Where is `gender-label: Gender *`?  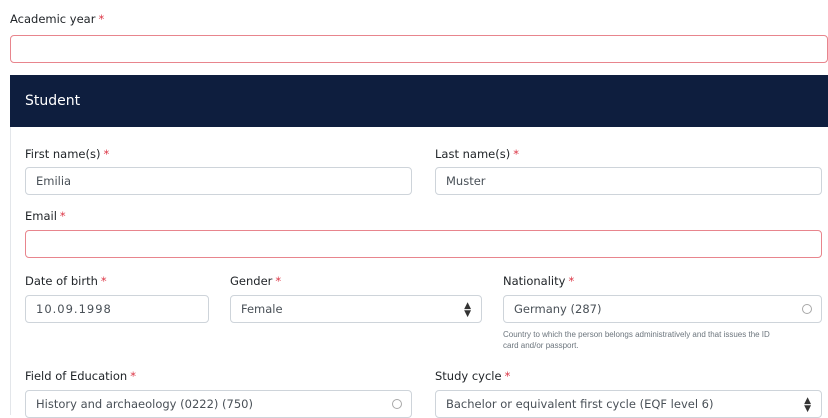 gender-label: Gender * is located at coordinates (255, 281).